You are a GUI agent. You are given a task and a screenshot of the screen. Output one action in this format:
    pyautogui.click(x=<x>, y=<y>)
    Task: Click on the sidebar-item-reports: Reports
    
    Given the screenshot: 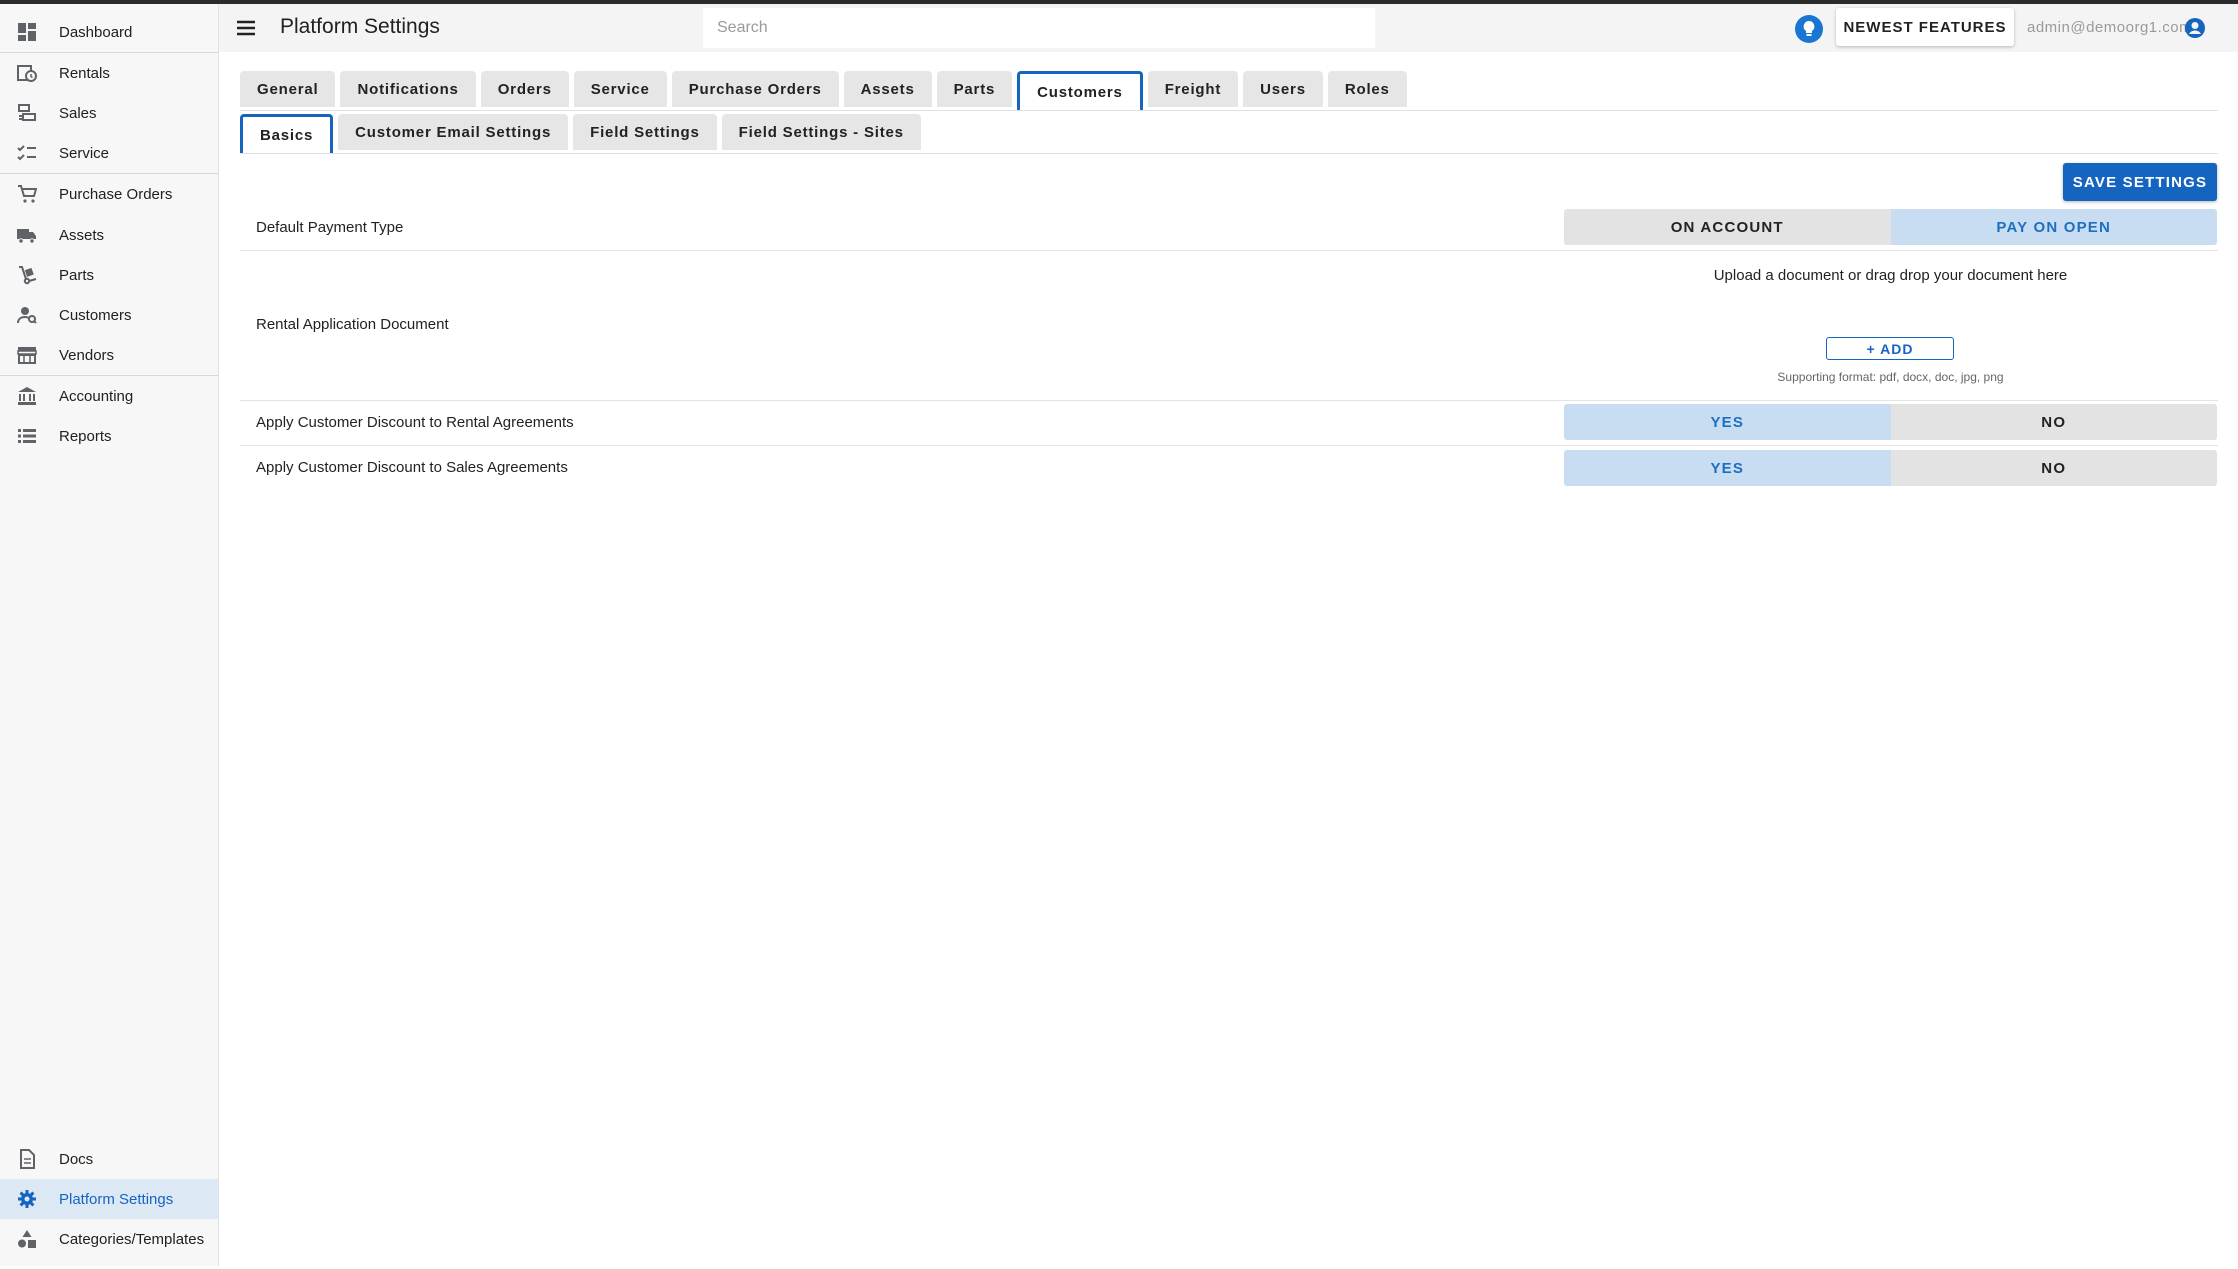 What is the action you would take?
    pyautogui.click(x=109, y=436)
    